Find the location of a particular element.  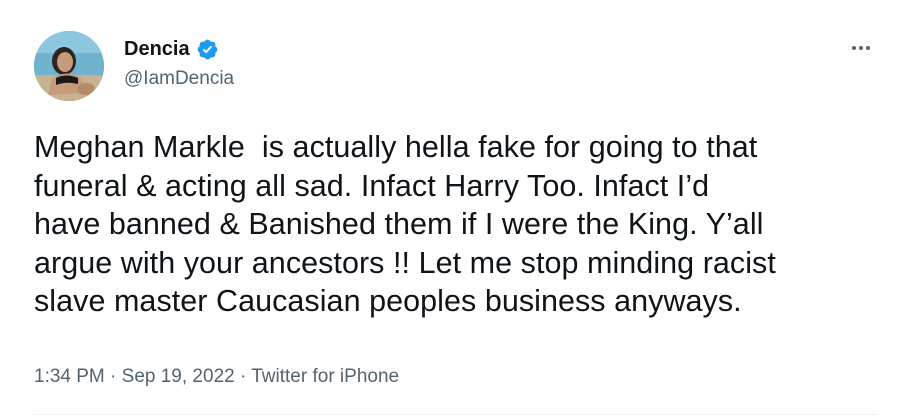

tweet-time-link: 1:34 PM · Sep 19, 2022 is located at coordinates (134, 376).